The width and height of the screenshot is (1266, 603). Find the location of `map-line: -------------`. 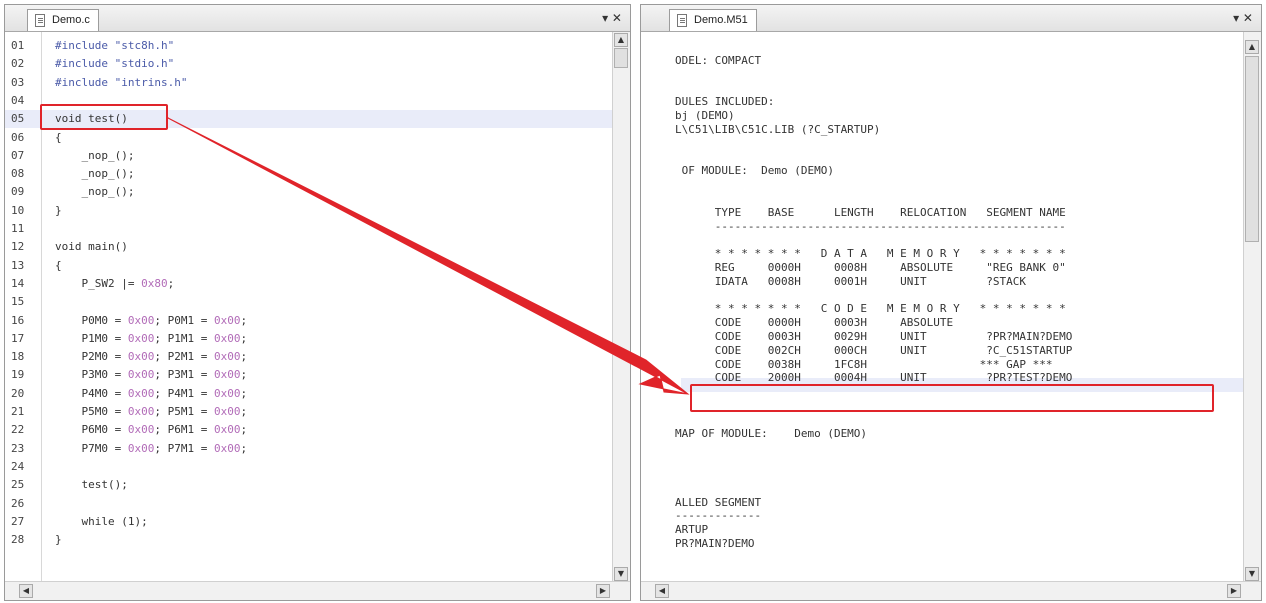

map-line: ------------- is located at coordinates (718, 516).